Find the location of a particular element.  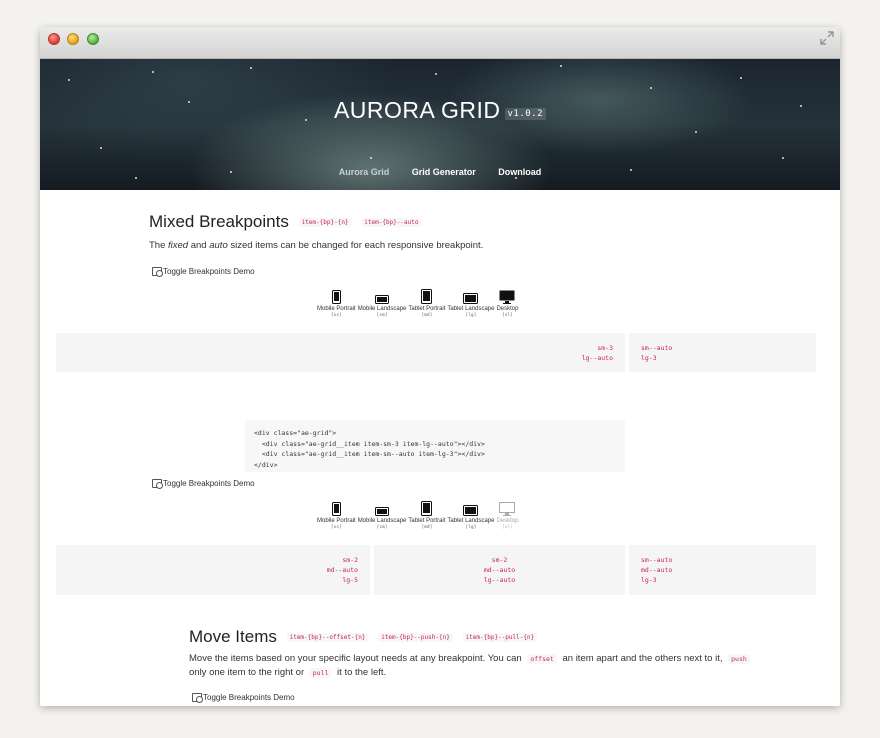

toggle-breakpoints-demo-1: Toggle Breakpoints Demo is located at coordinates (203, 272).